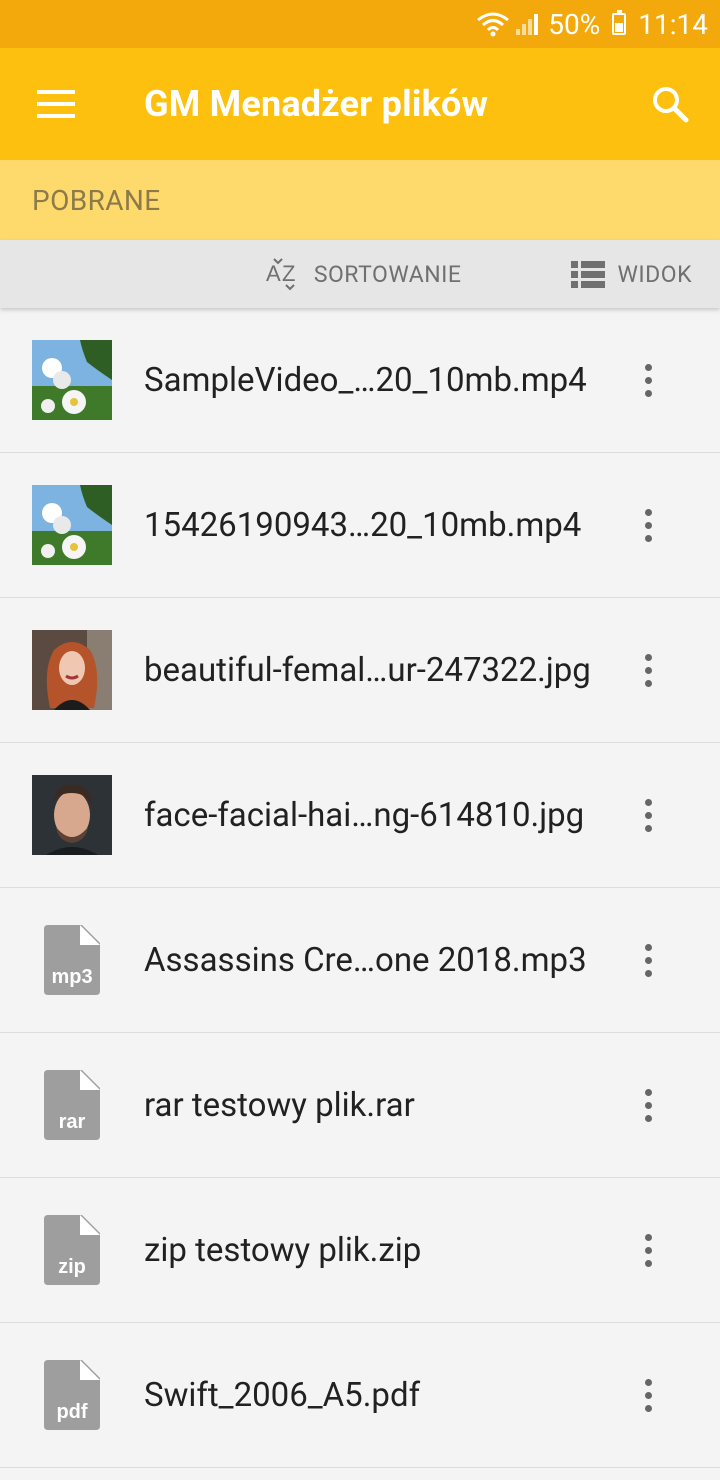 This screenshot has width=720, height=1480. I want to click on file-row: beautiful-femal…ur-247322.jpg, so click(360, 670).